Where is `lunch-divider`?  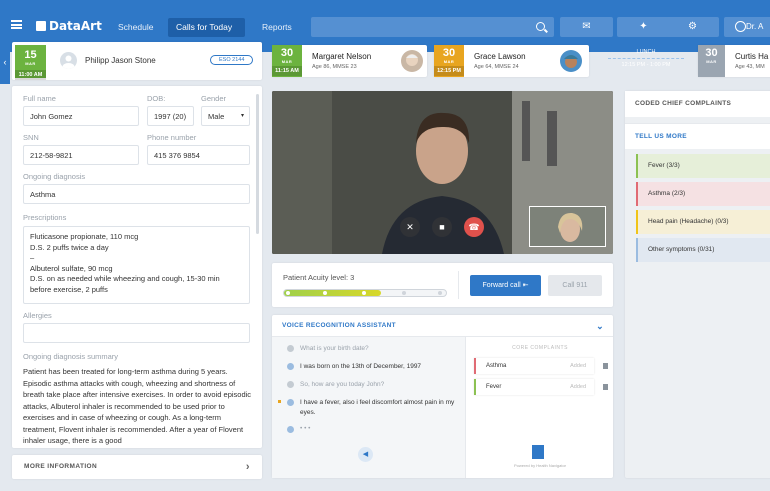 lunch-divider is located at coordinates (646, 58).